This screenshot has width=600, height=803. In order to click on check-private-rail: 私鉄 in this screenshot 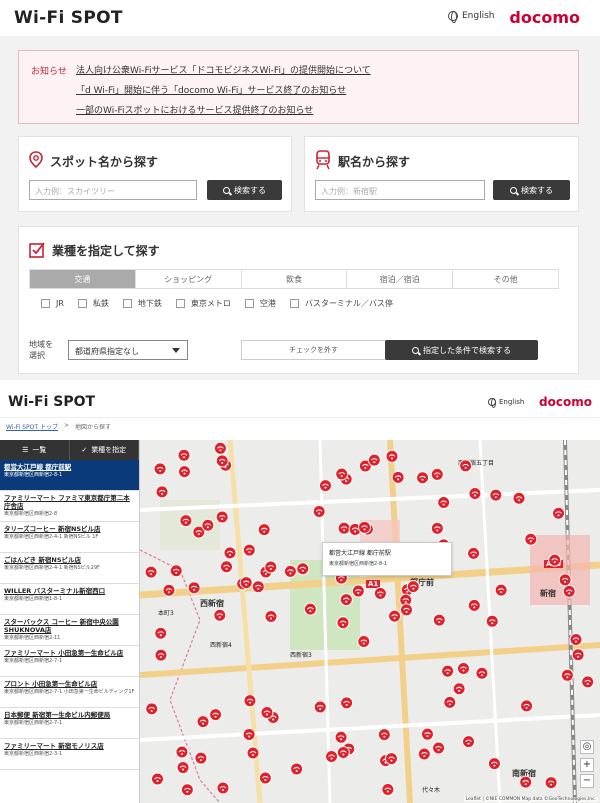, I will do `click(93, 303)`.